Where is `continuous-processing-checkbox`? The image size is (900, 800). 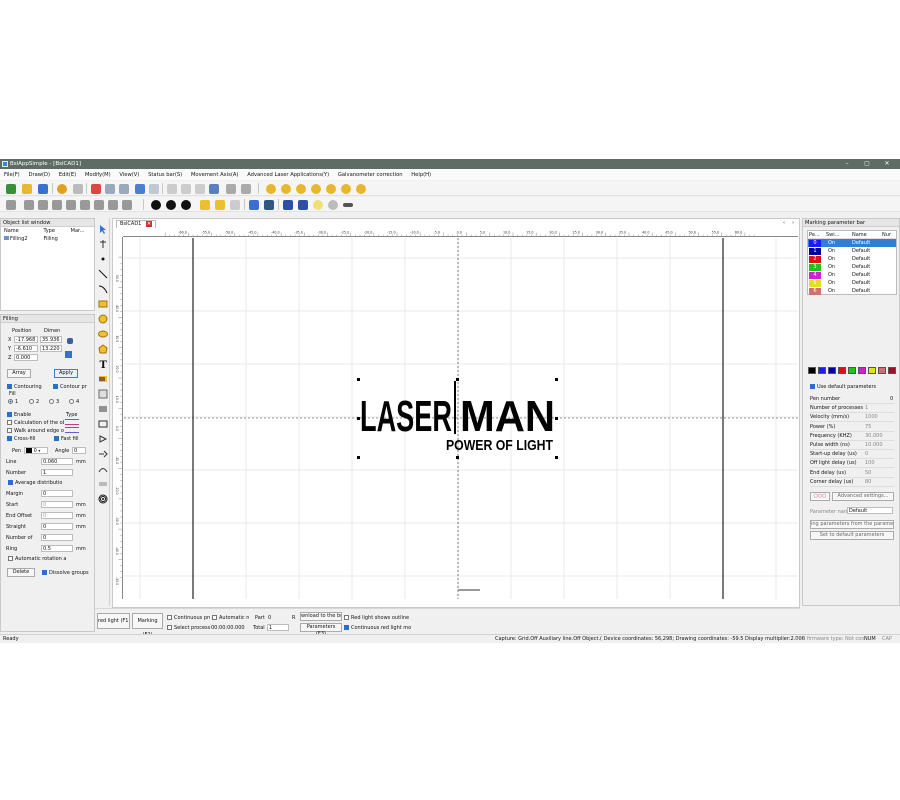
continuous-processing-checkbox is located at coordinates (169, 617).